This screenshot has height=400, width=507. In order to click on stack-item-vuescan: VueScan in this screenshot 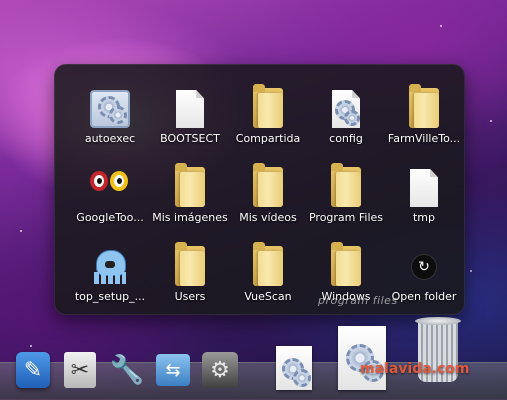, I will do `click(268, 272)`.